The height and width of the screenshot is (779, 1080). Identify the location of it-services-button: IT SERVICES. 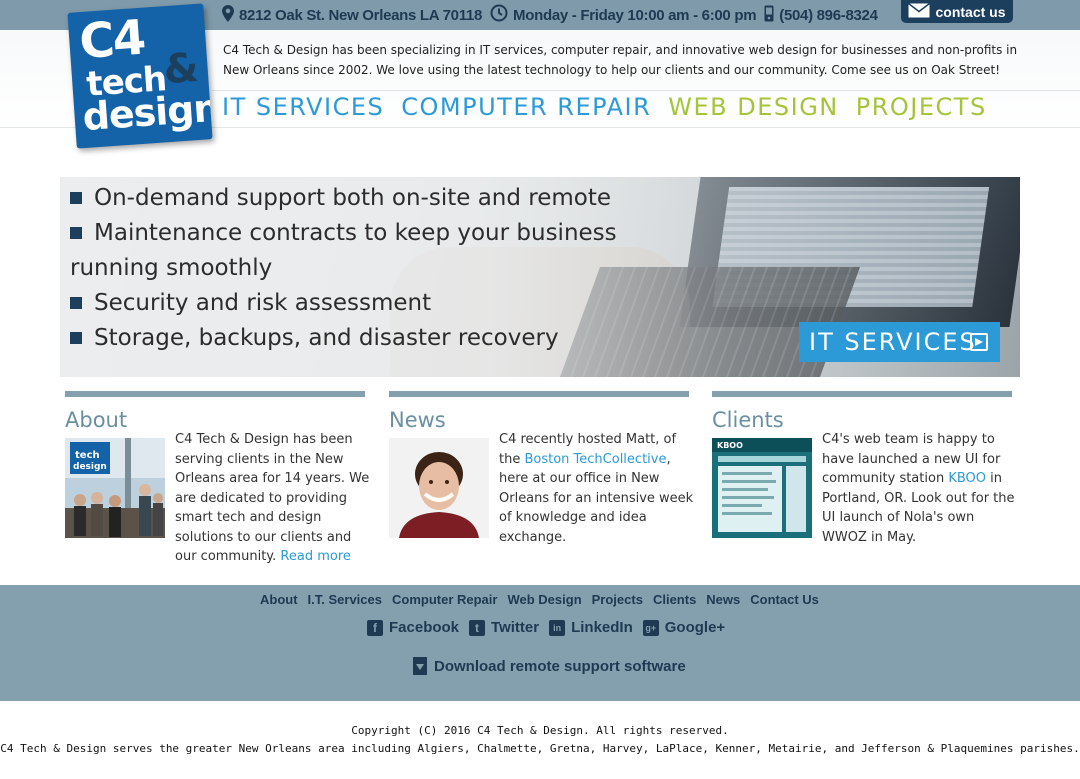
(899, 342).